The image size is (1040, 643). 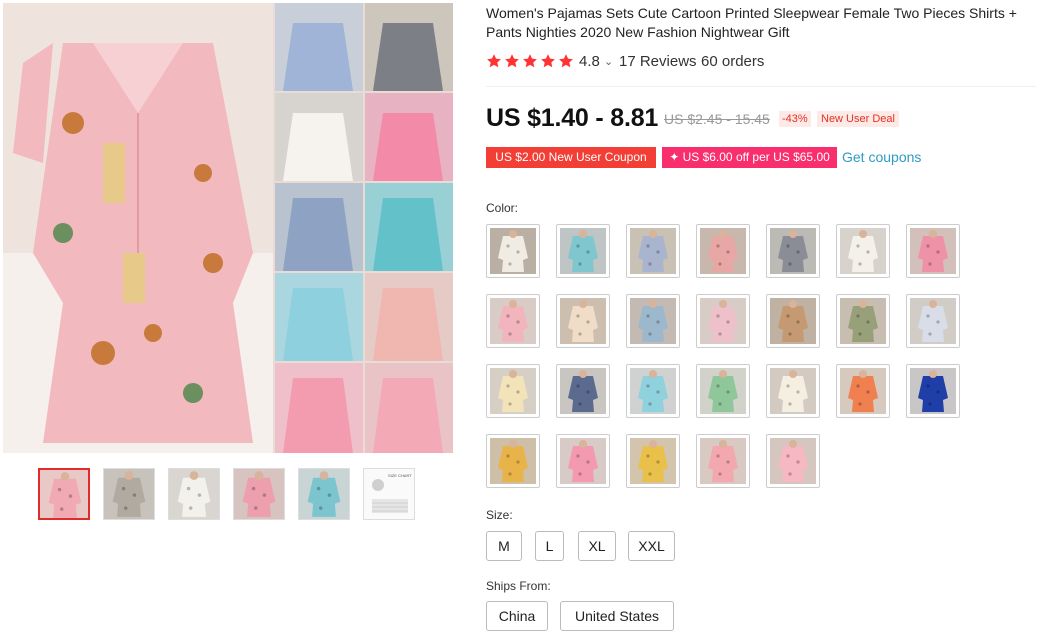 I want to click on size-chart-thumbnail: SIZE CHART, so click(x=389, y=494).